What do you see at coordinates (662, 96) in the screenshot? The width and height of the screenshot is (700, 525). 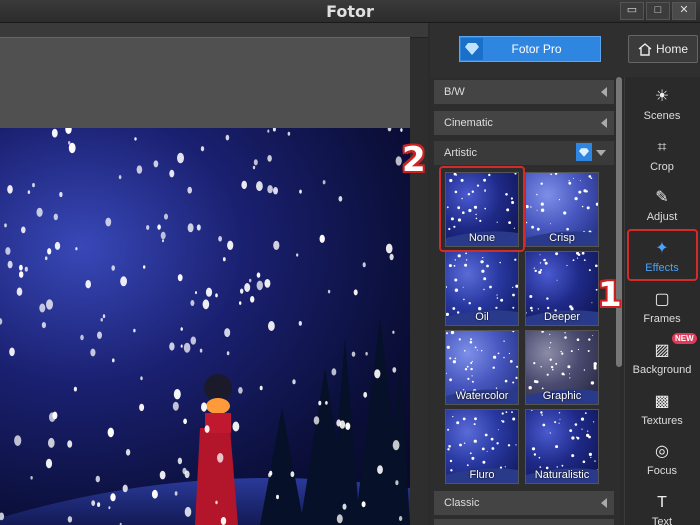 I see `scenes-icon: ☀` at bounding box center [662, 96].